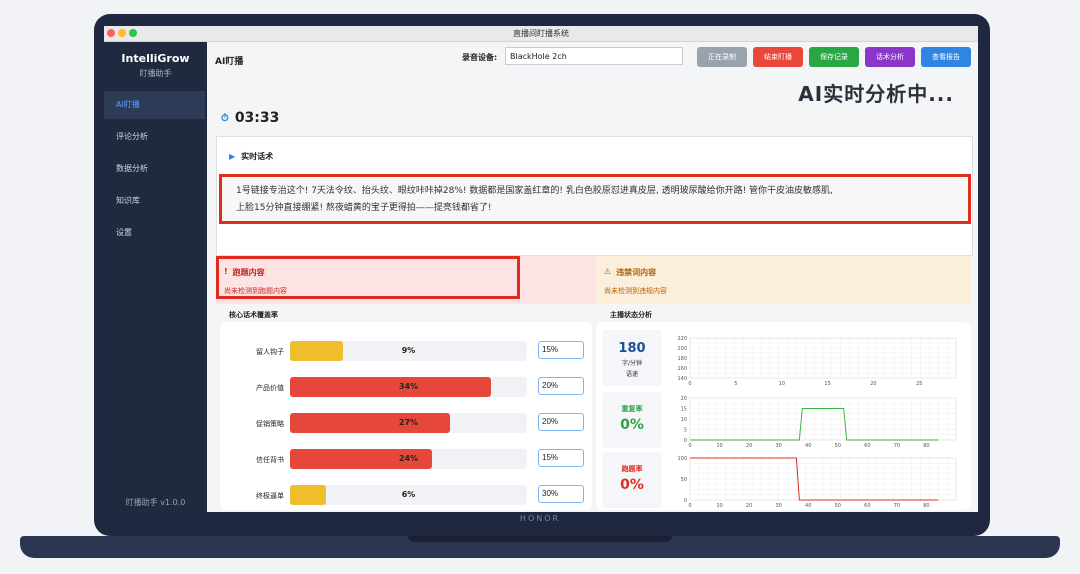 This screenshot has width=1080, height=574. What do you see at coordinates (636, 272) in the screenshot?
I see `violation-alert-title: 违禁词内容` at bounding box center [636, 272].